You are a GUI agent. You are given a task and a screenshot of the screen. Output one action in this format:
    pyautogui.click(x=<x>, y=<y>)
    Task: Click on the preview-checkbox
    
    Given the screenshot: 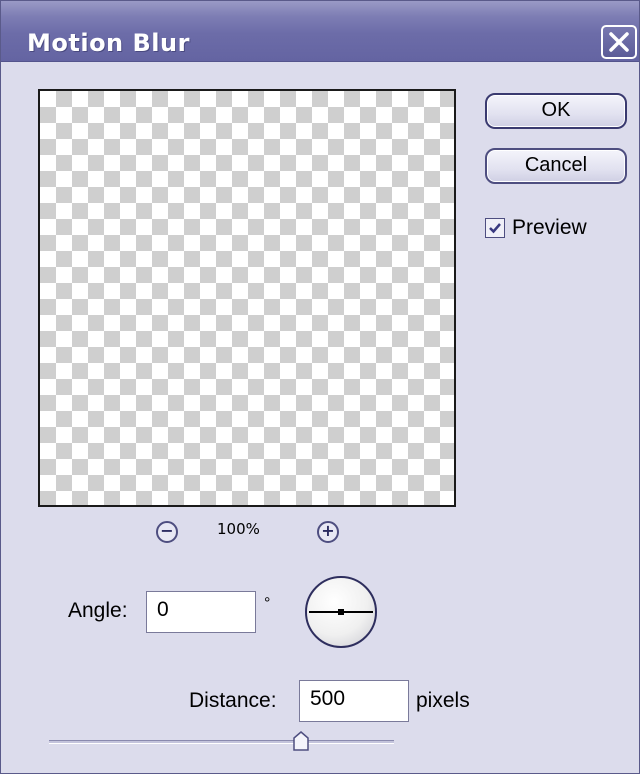 What is the action you would take?
    pyautogui.click(x=495, y=228)
    